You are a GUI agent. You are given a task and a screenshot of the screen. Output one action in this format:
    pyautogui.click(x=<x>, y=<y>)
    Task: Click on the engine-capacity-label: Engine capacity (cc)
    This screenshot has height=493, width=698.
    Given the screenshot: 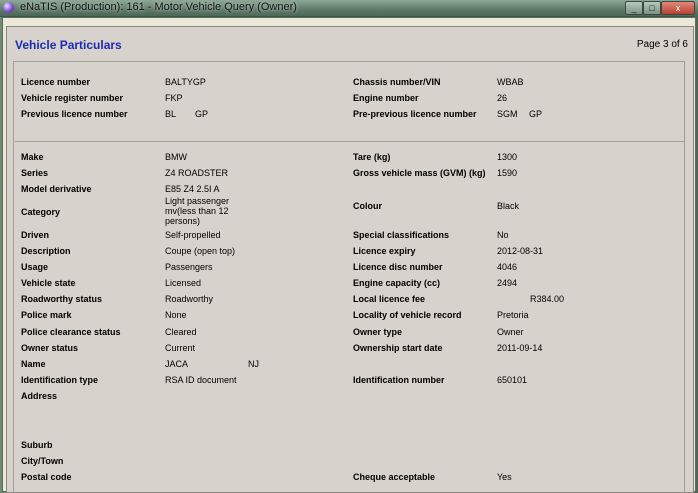 What is the action you would take?
    pyautogui.click(x=397, y=283)
    